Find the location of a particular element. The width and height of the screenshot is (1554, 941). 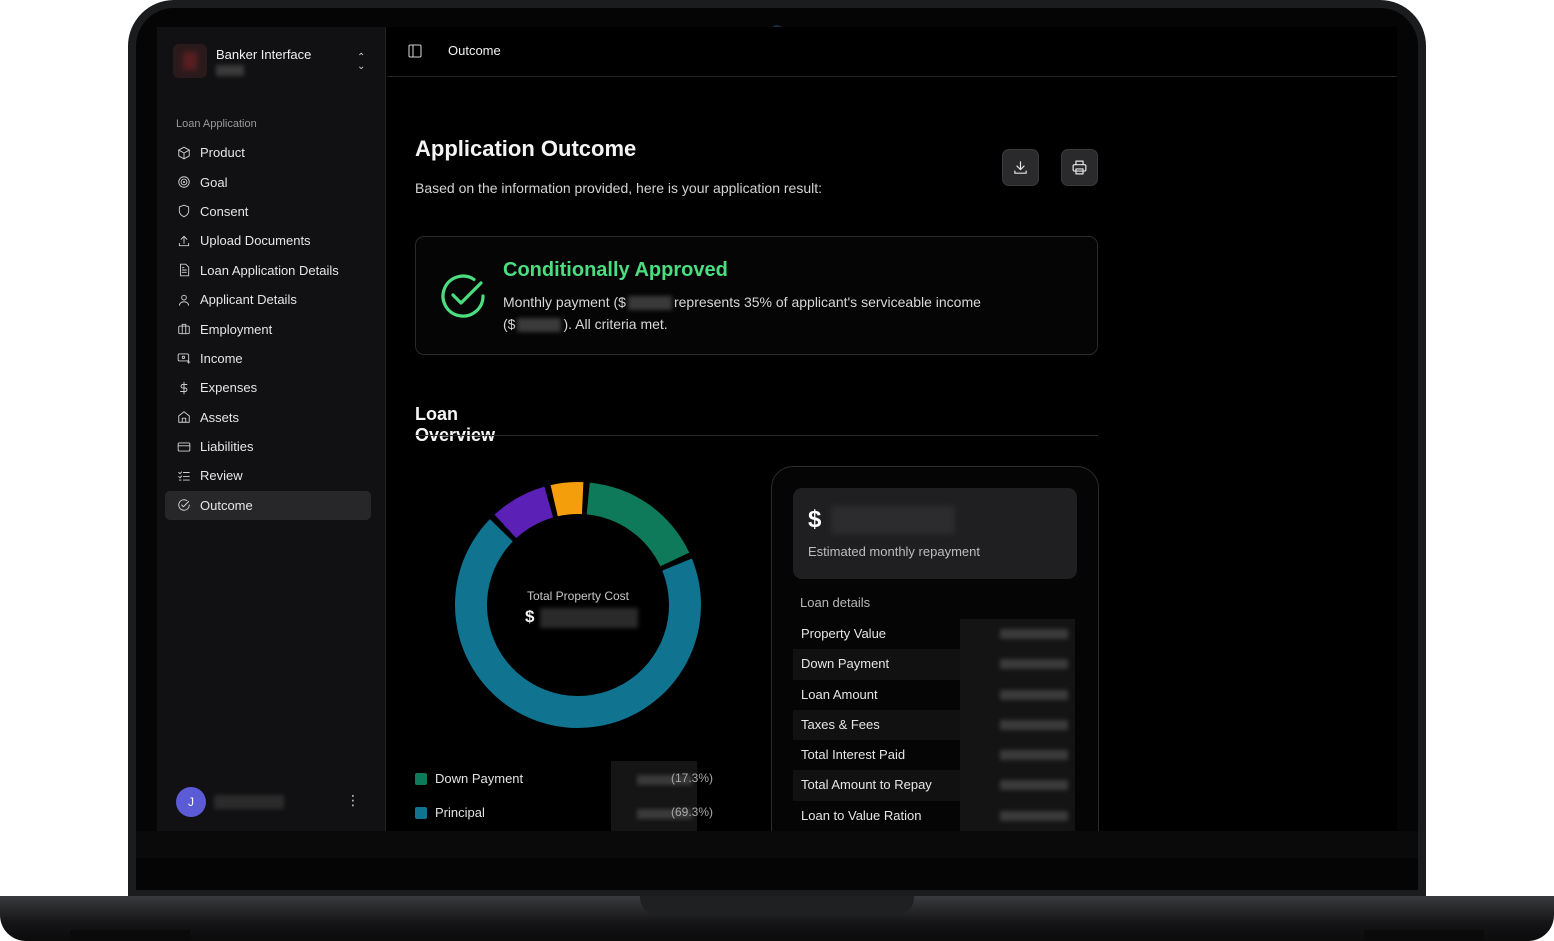

donut-center-value-redacted is located at coordinates (589, 618).